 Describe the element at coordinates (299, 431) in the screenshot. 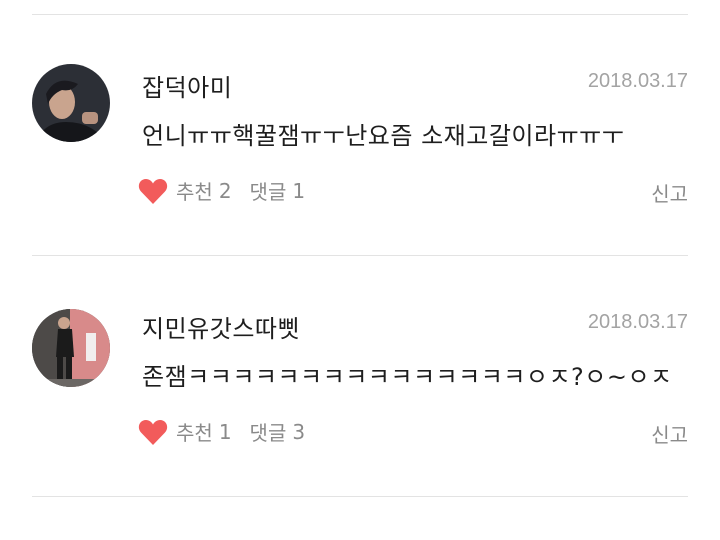

I see `reply-count: 3` at that location.